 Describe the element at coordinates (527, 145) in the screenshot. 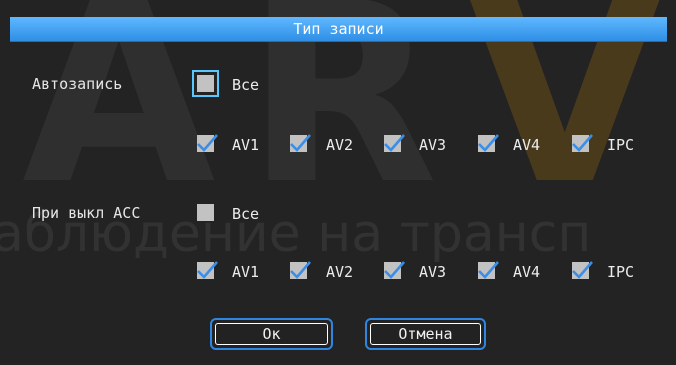

I see `autorecord-av4-label: AV4` at that location.